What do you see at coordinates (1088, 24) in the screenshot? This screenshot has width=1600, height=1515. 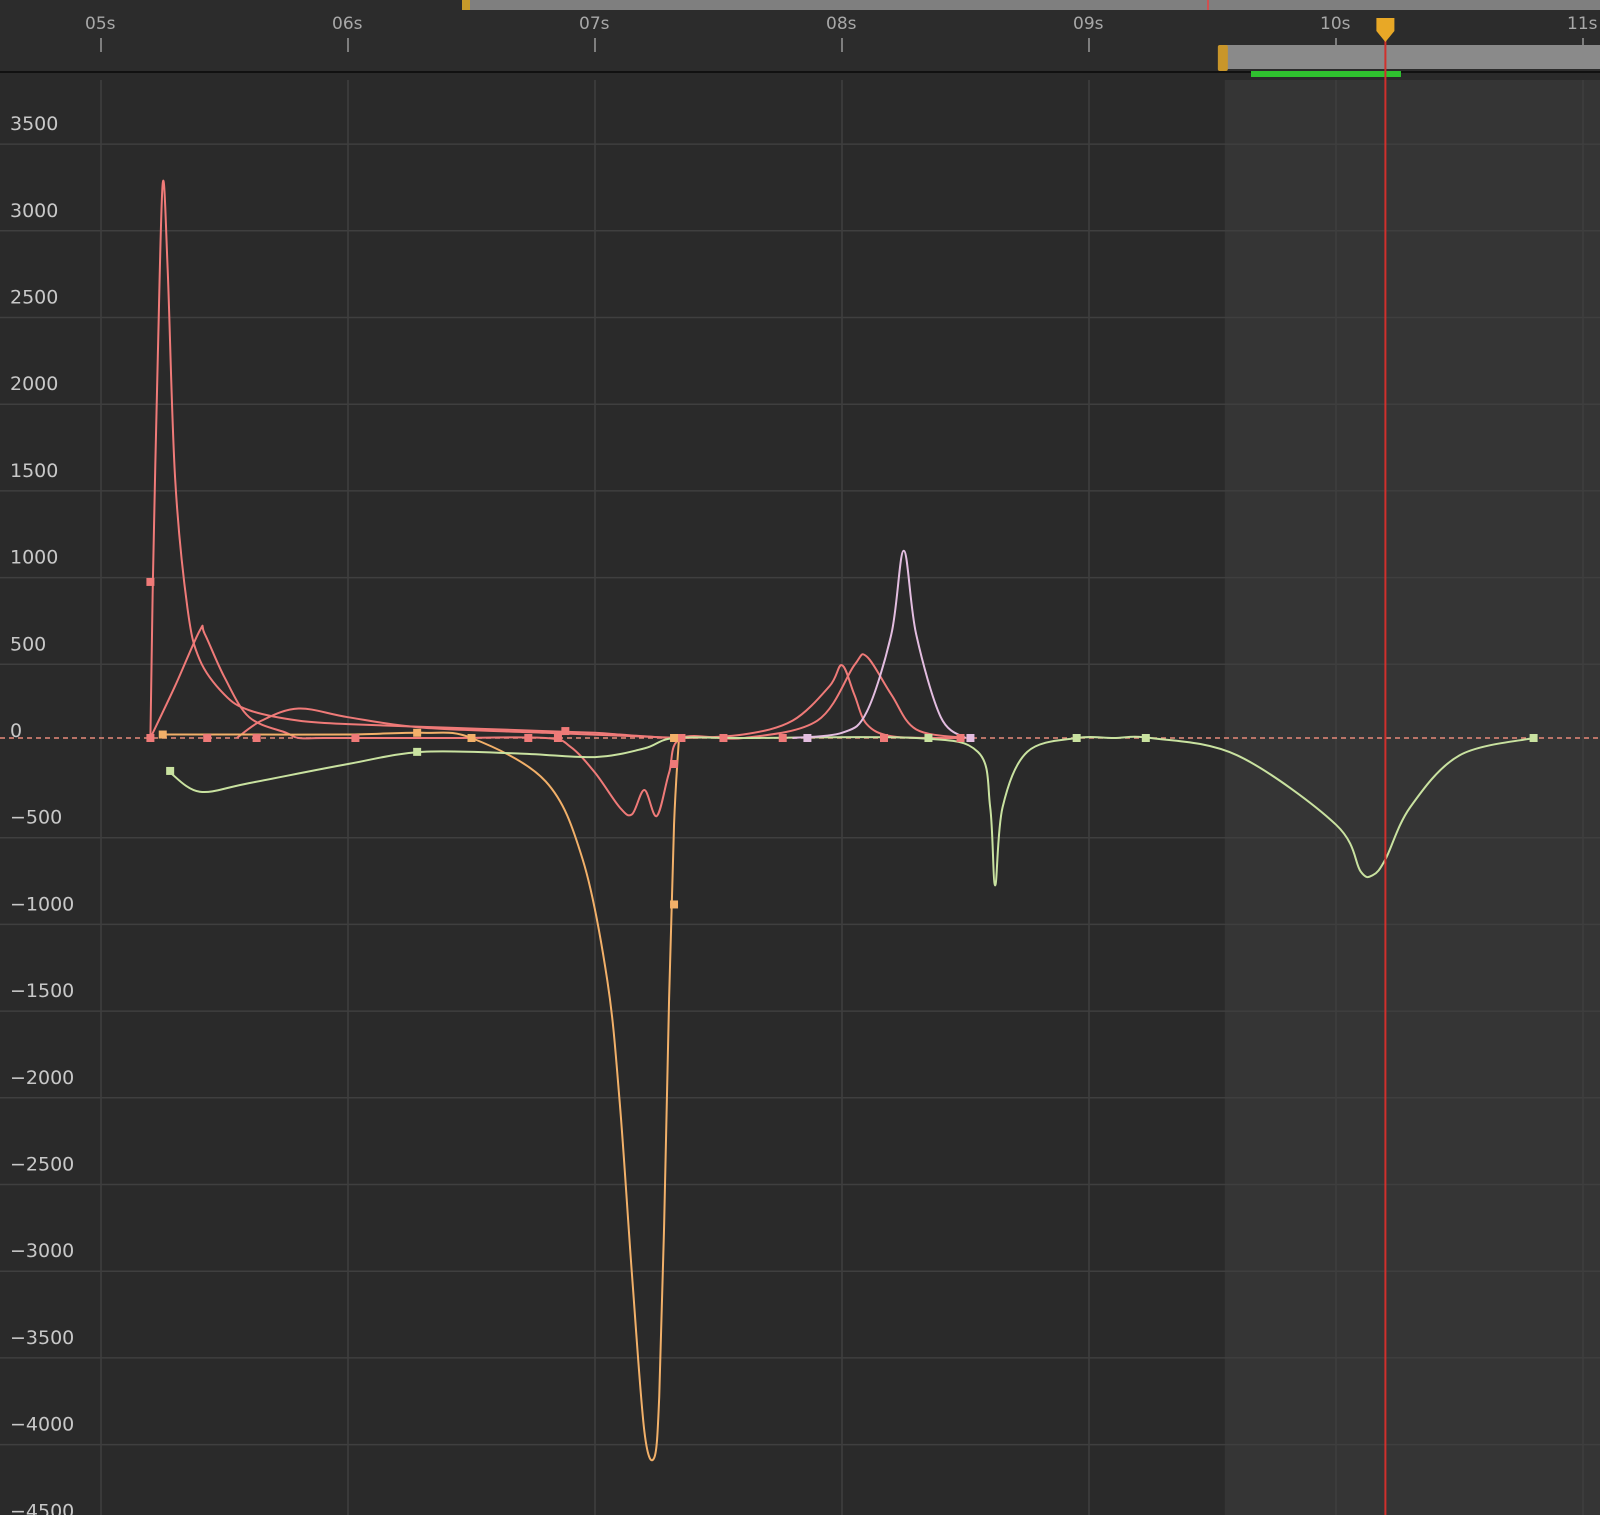 I see `time-ruler-label: 09s` at bounding box center [1088, 24].